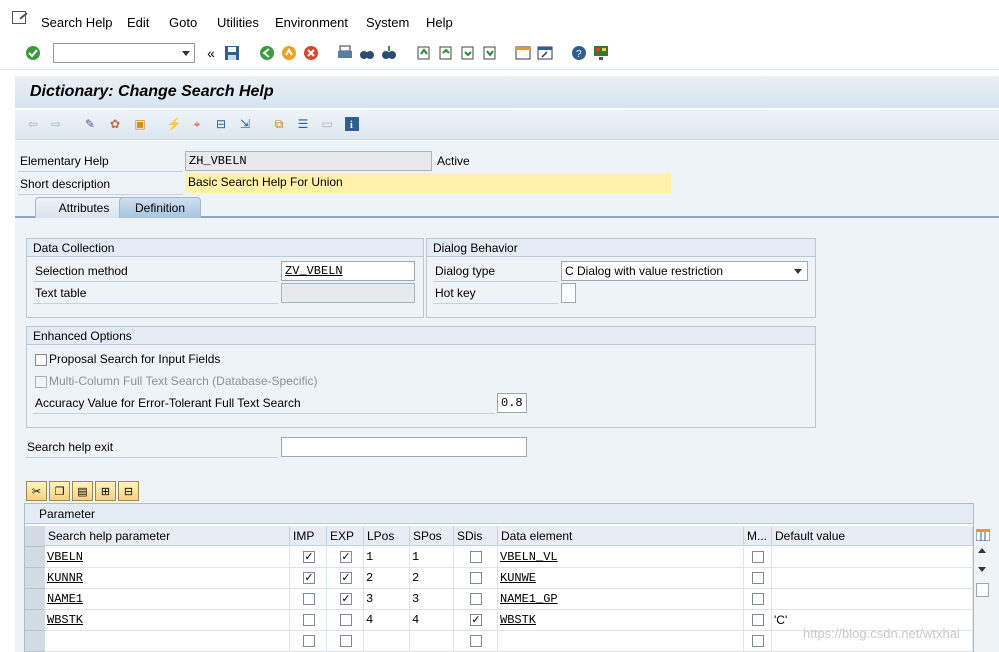 This screenshot has height=652, width=999. I want to click on back-icon, so click(267, 53).